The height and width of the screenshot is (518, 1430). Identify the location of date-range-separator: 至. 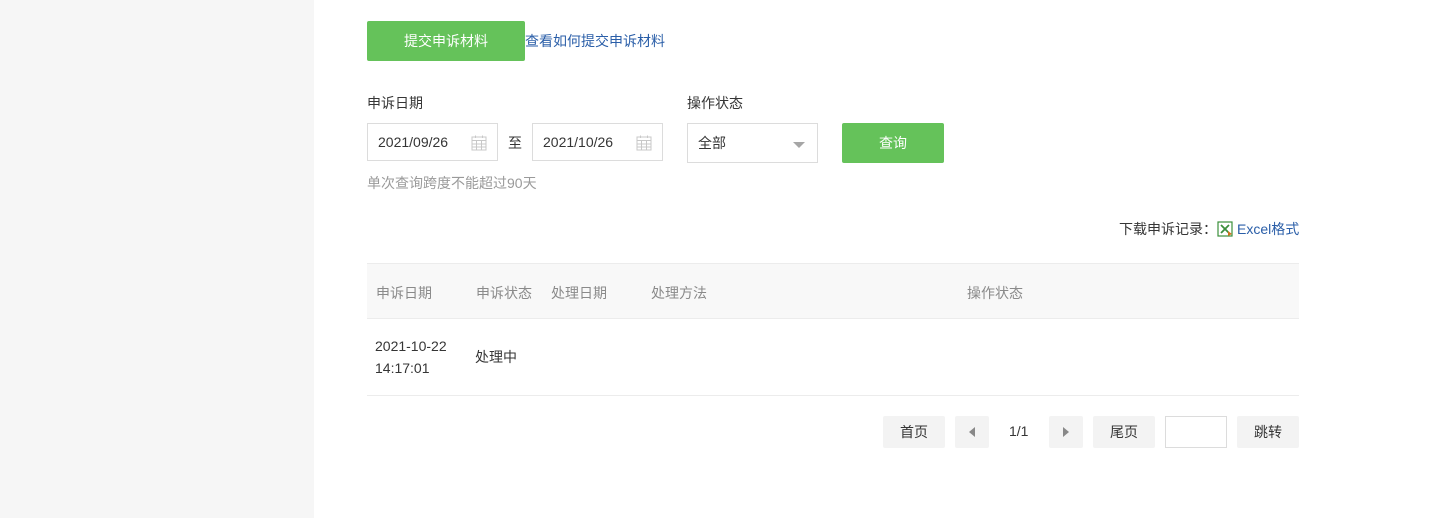
(515, 143).